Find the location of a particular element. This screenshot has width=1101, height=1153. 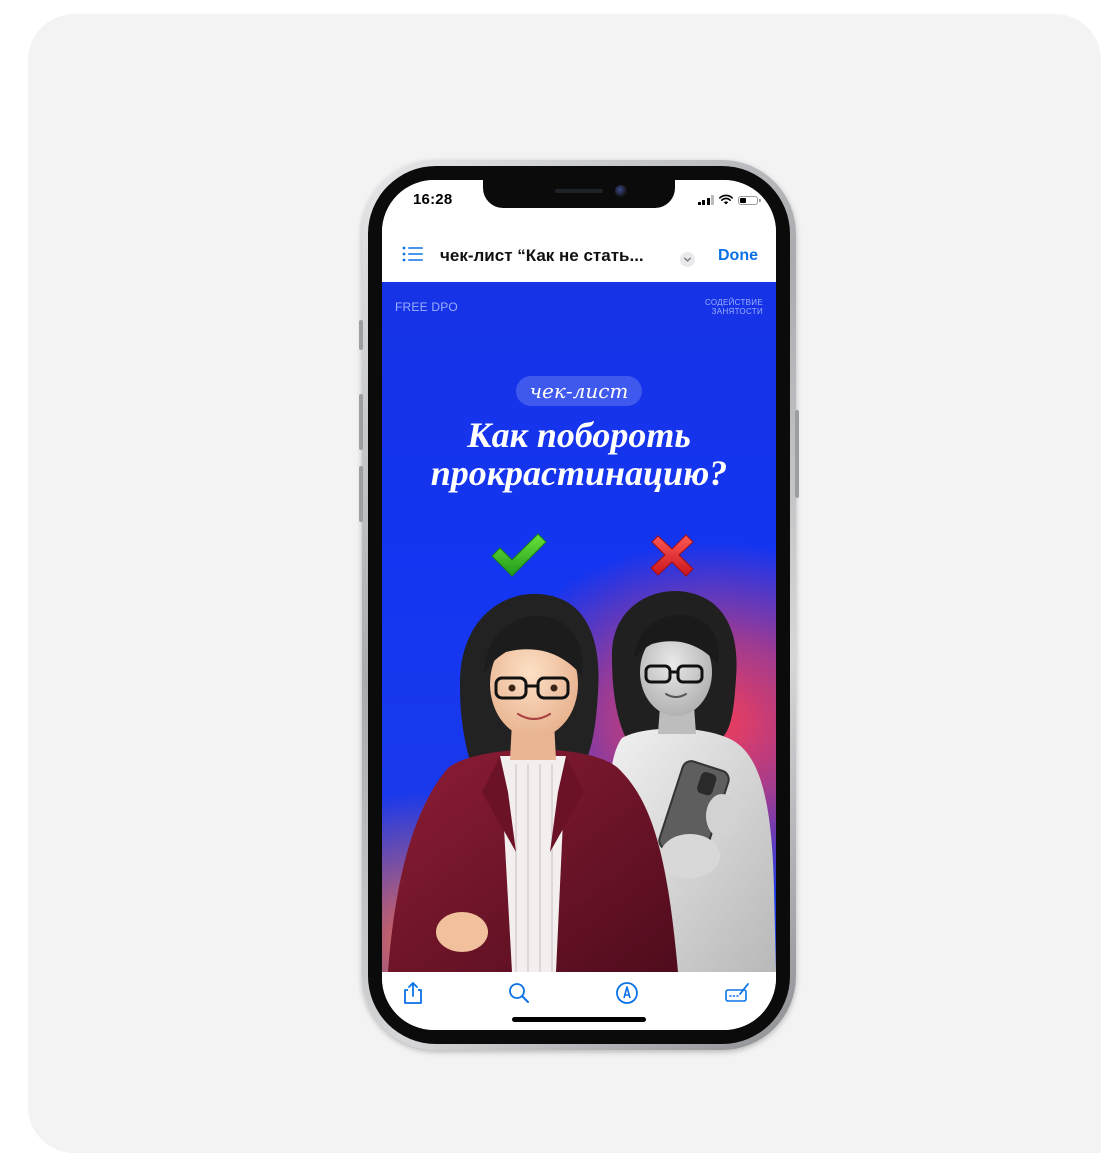

signature-icon is located at coordinates (737, 993).